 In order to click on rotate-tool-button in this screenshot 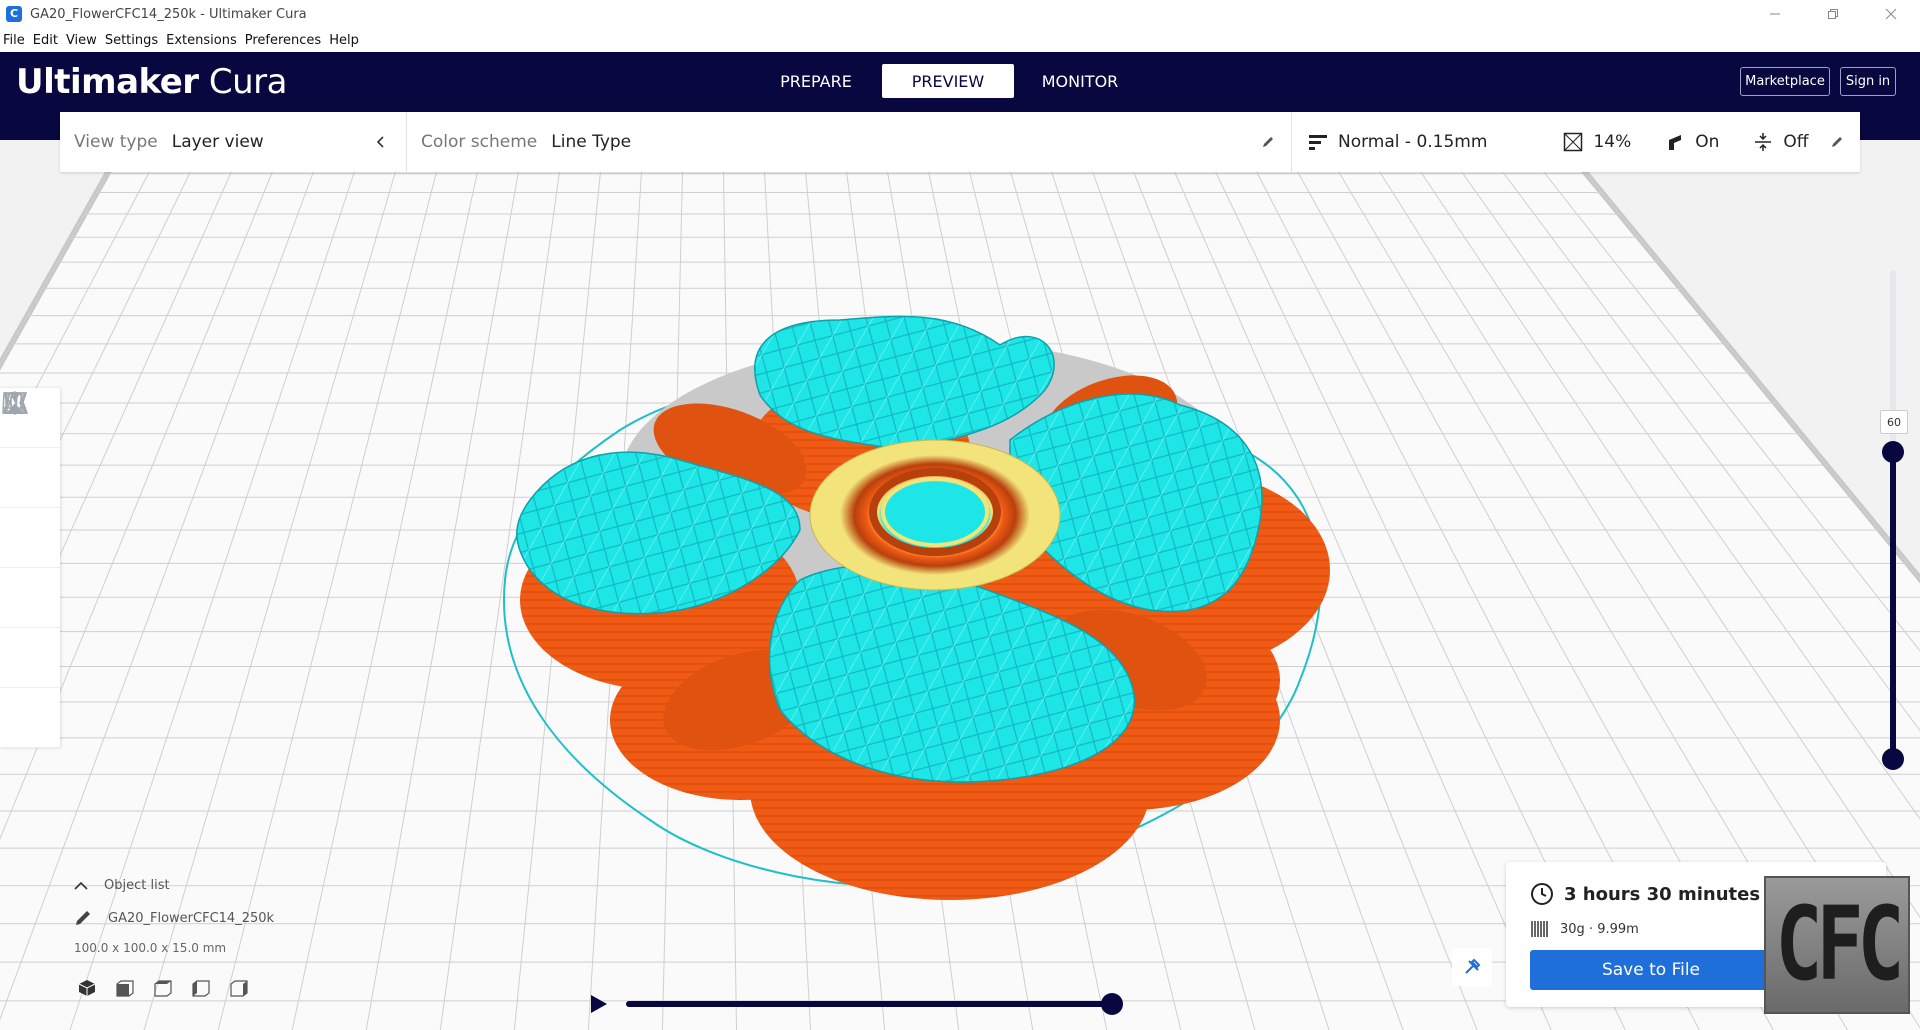, I will do `click(30, 479)`.